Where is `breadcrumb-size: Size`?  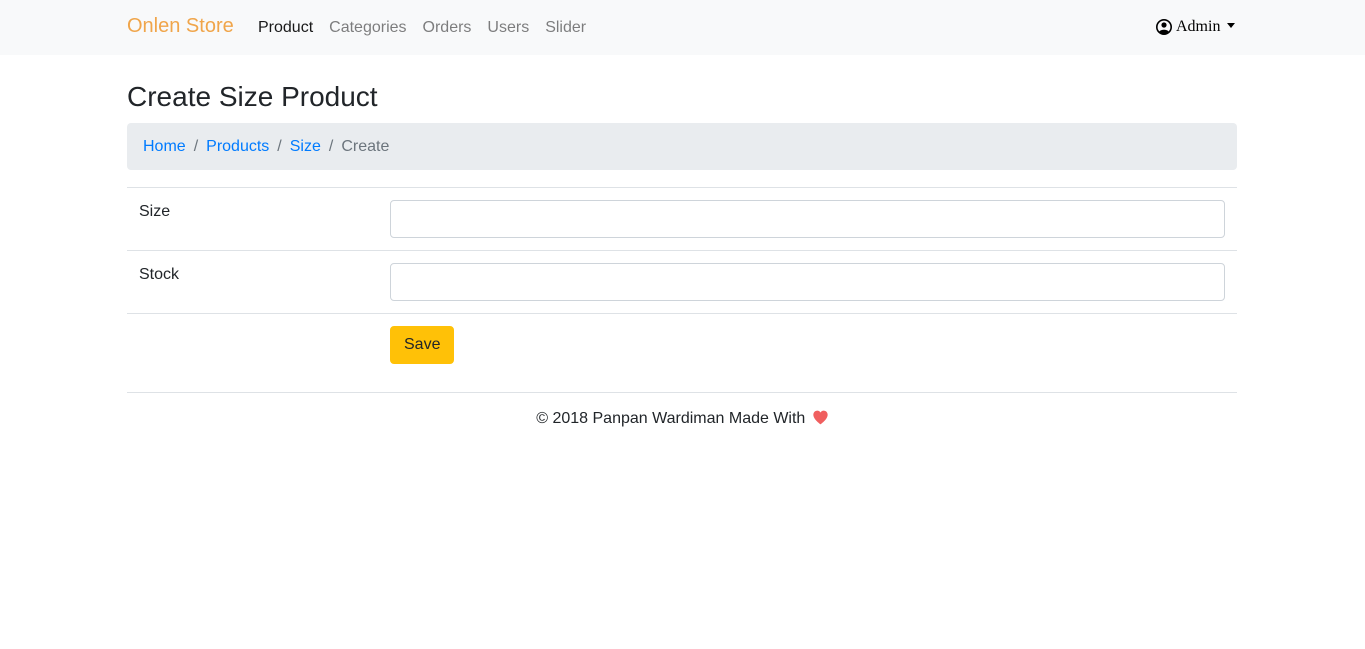 breadcrumb-size: Size is located at coordinates (305, 147).